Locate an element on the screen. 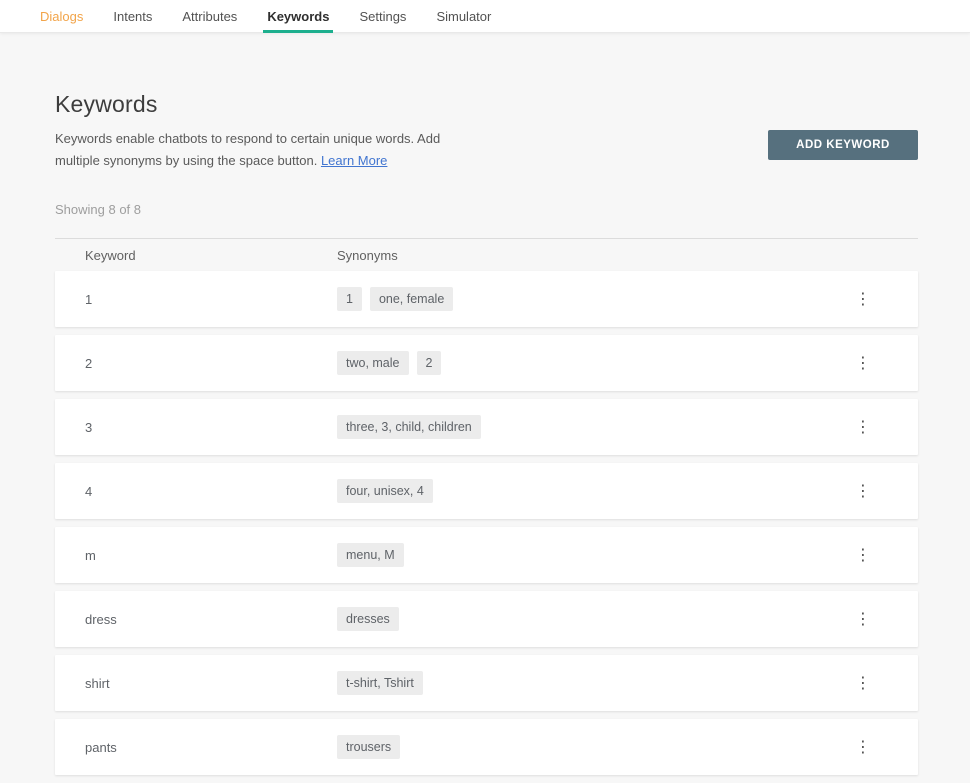  table-row: m menu, M ⋮ is located at coordinates (486, 555).